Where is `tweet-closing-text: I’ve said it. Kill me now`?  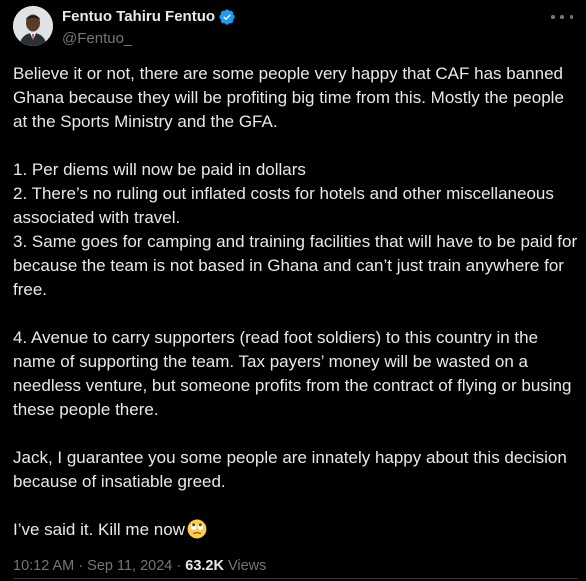
tweet-closing-text: I’ve said it. Kill me now is located at coordinates (99, 529).